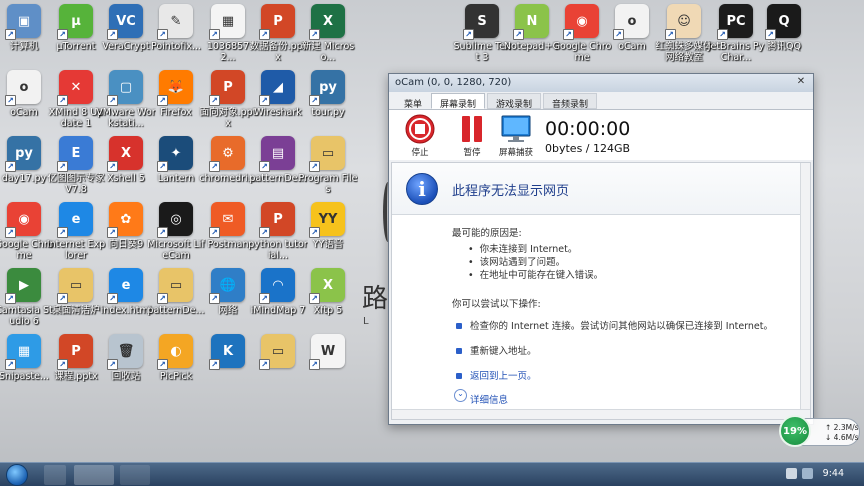 This screenshot has height=486, width=864. I want to click on desktop-icon: P ↗ 课程.pptx, so click(76, 366).